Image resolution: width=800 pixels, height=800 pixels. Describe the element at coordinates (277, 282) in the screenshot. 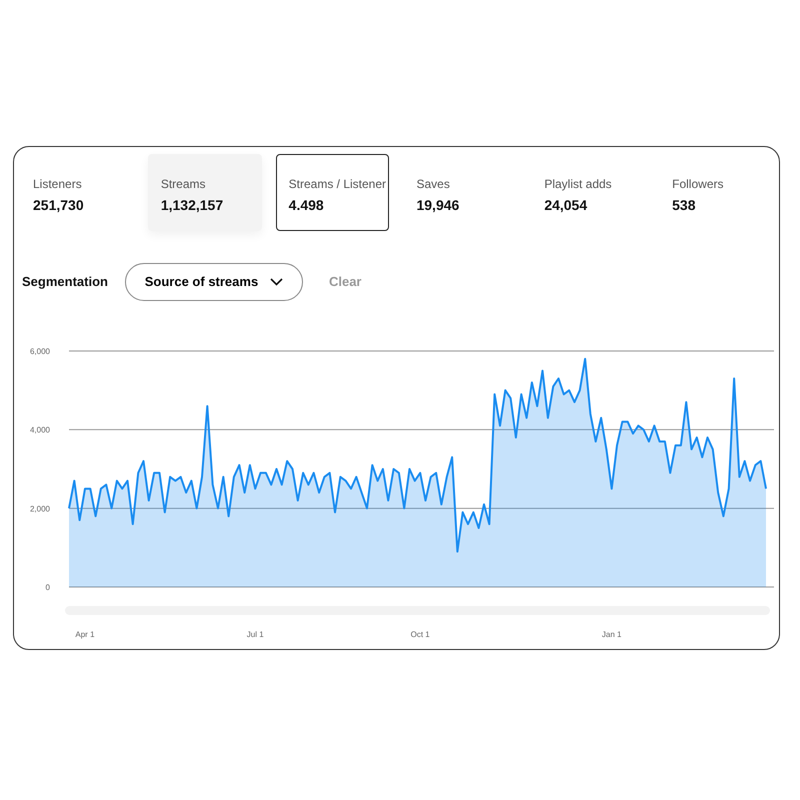

I see `chevron-down-icon` at that location.